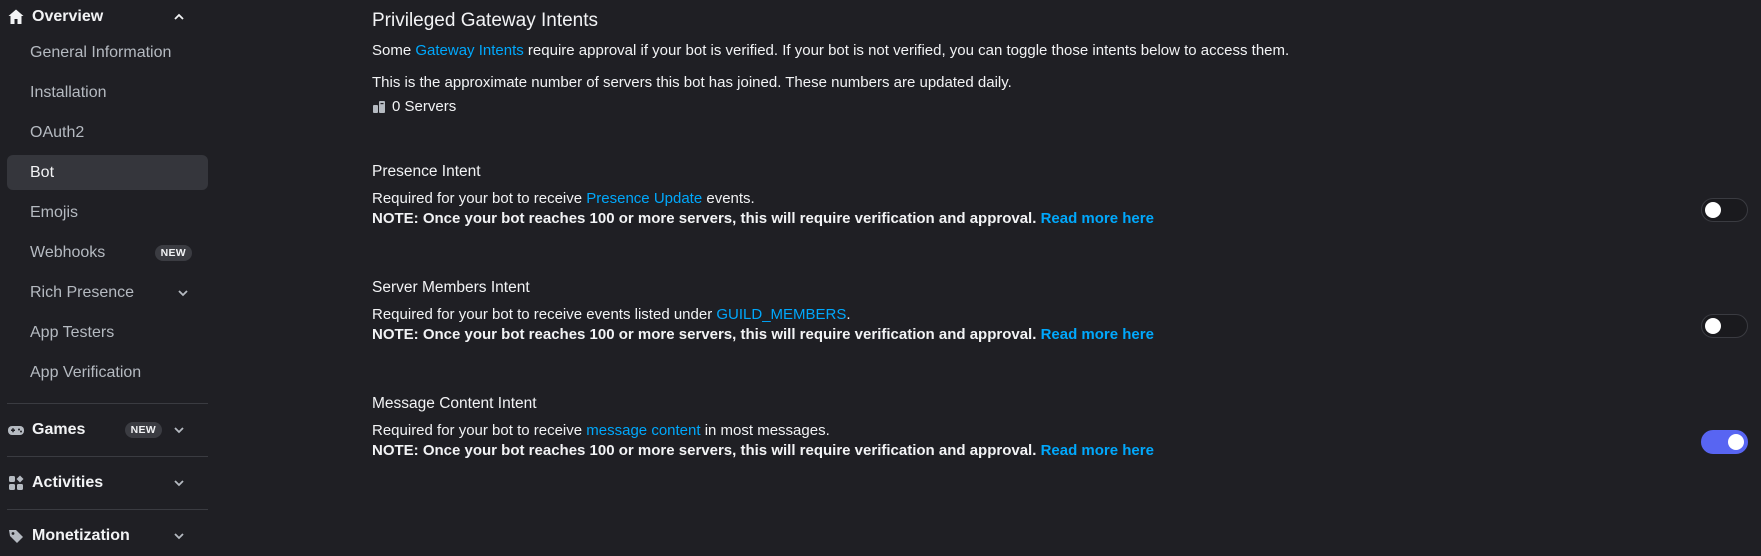 The width and height of the screenshot is (1761, 556). Describe the element at coordinates (54, 212) in the screenshot. I see `sidebar-item-label: Emojis` at that location.